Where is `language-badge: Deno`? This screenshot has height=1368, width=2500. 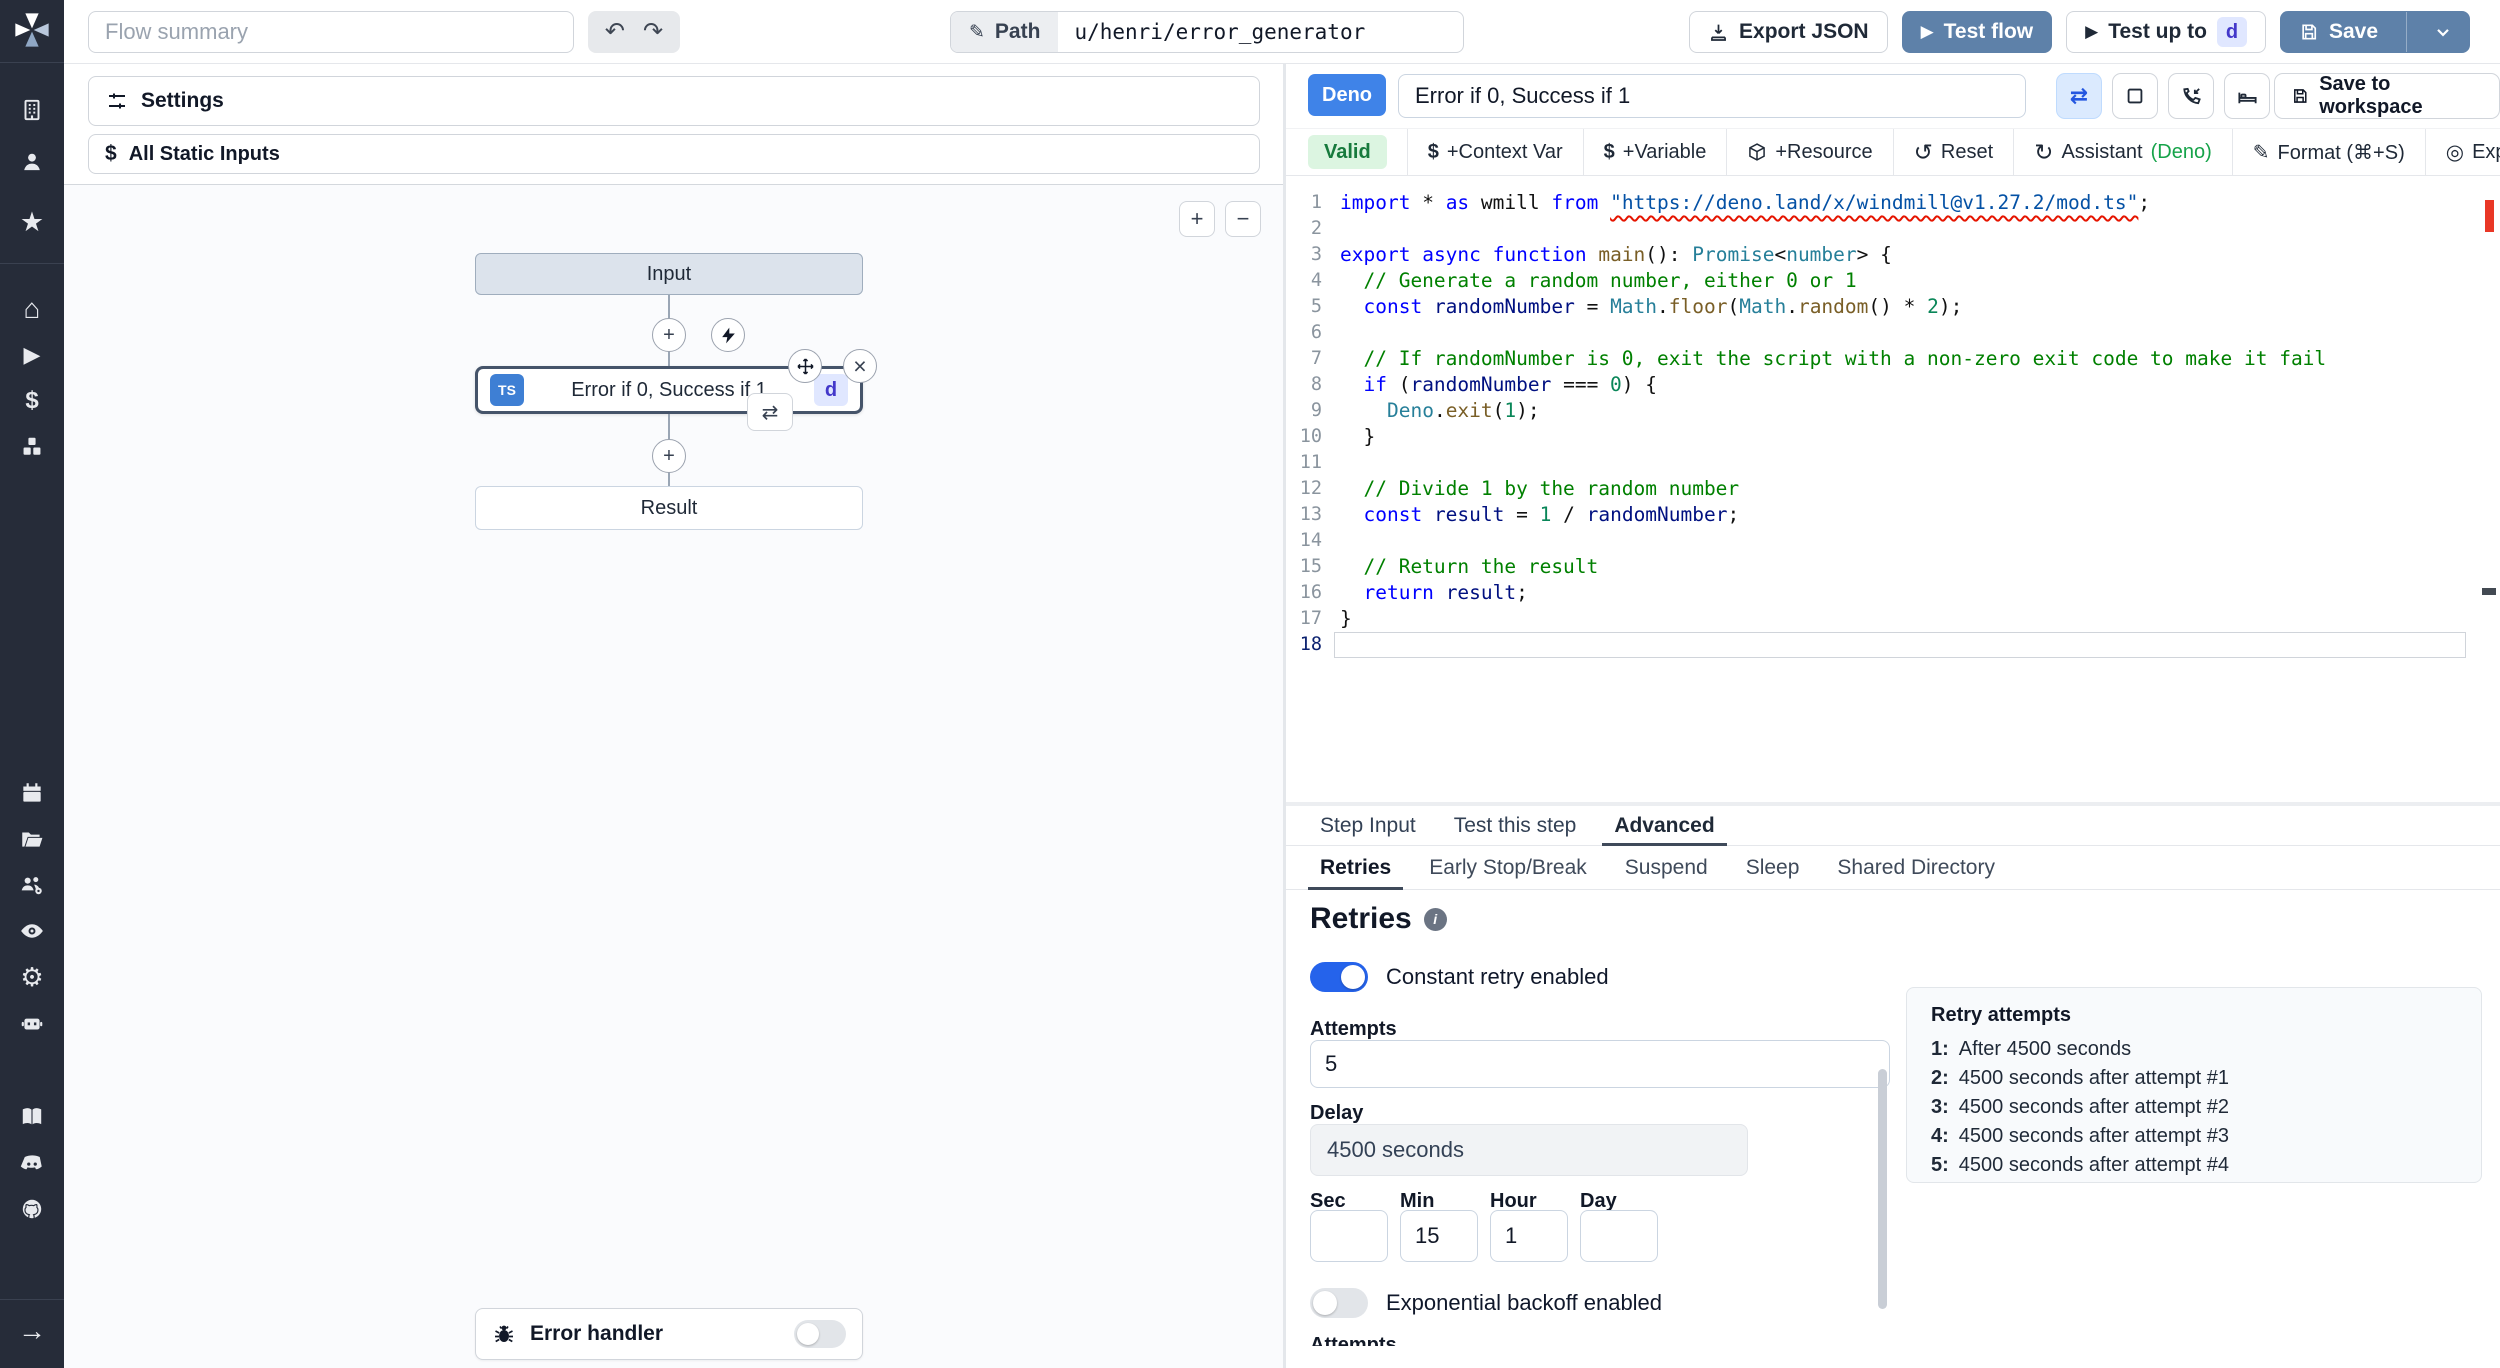
language-badge: Deno is located at coordinates (1347, 95).